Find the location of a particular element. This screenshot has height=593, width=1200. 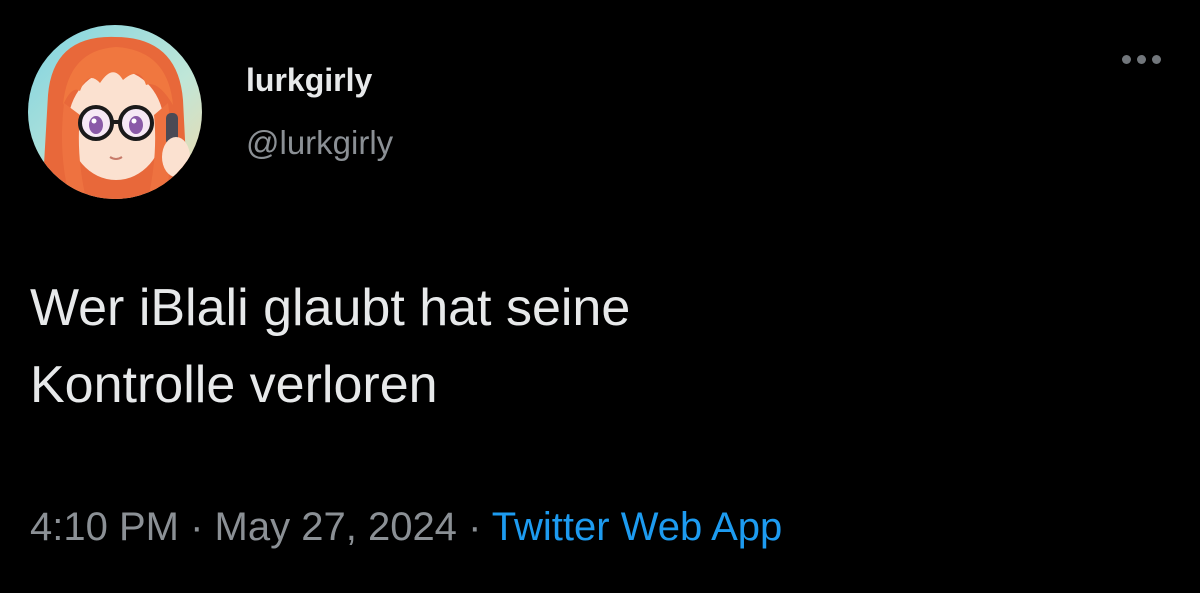

avatar is located at coordinates (115, 112).